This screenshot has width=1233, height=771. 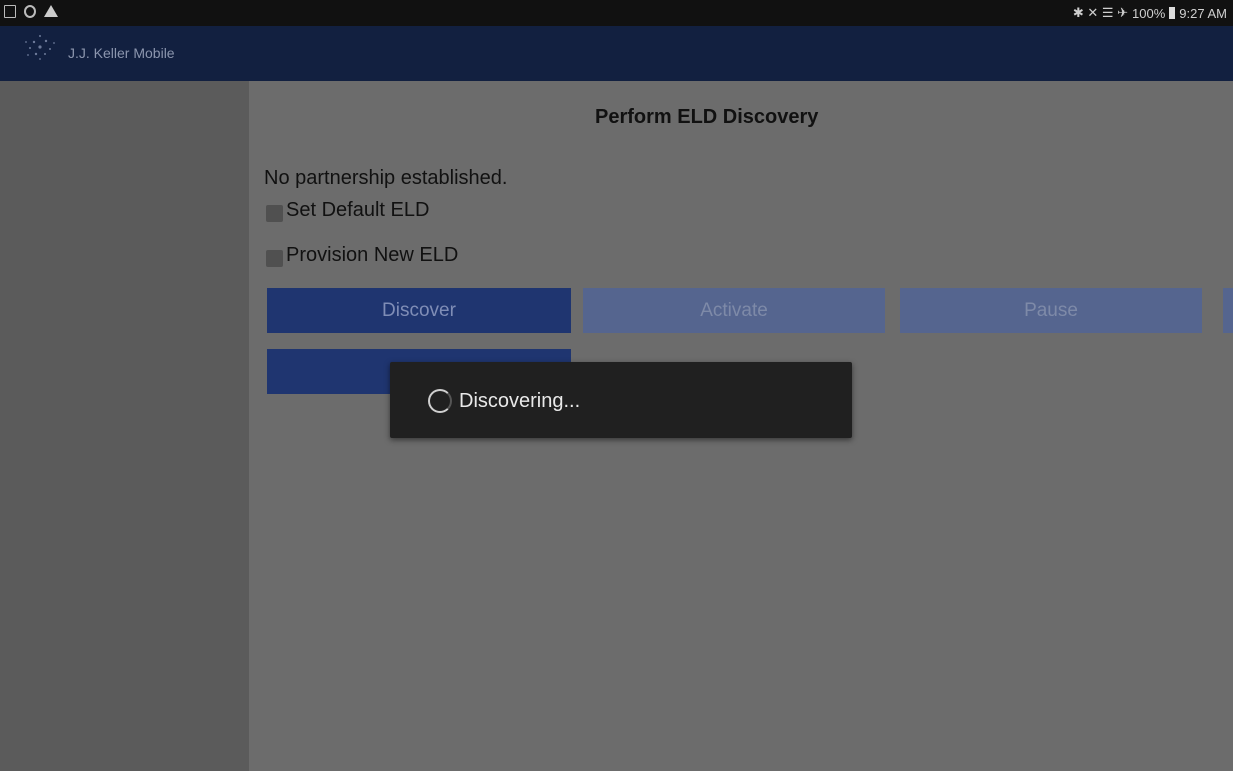 What do you see at coordinates (1228, 310) in the screenshot?
I see `scroll-edge` at bounding box center [1228, 310].